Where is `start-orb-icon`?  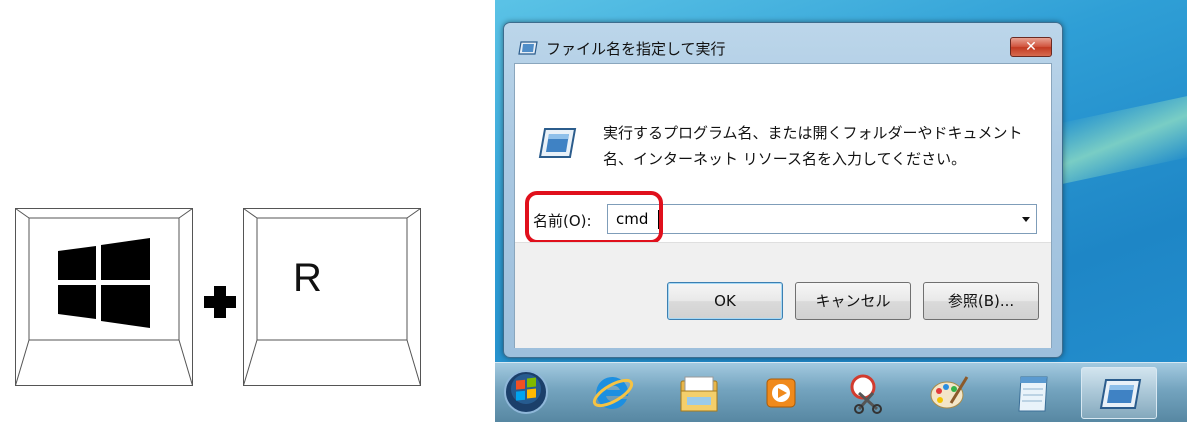
start-orb-icon is located at coordinates (527, 393).